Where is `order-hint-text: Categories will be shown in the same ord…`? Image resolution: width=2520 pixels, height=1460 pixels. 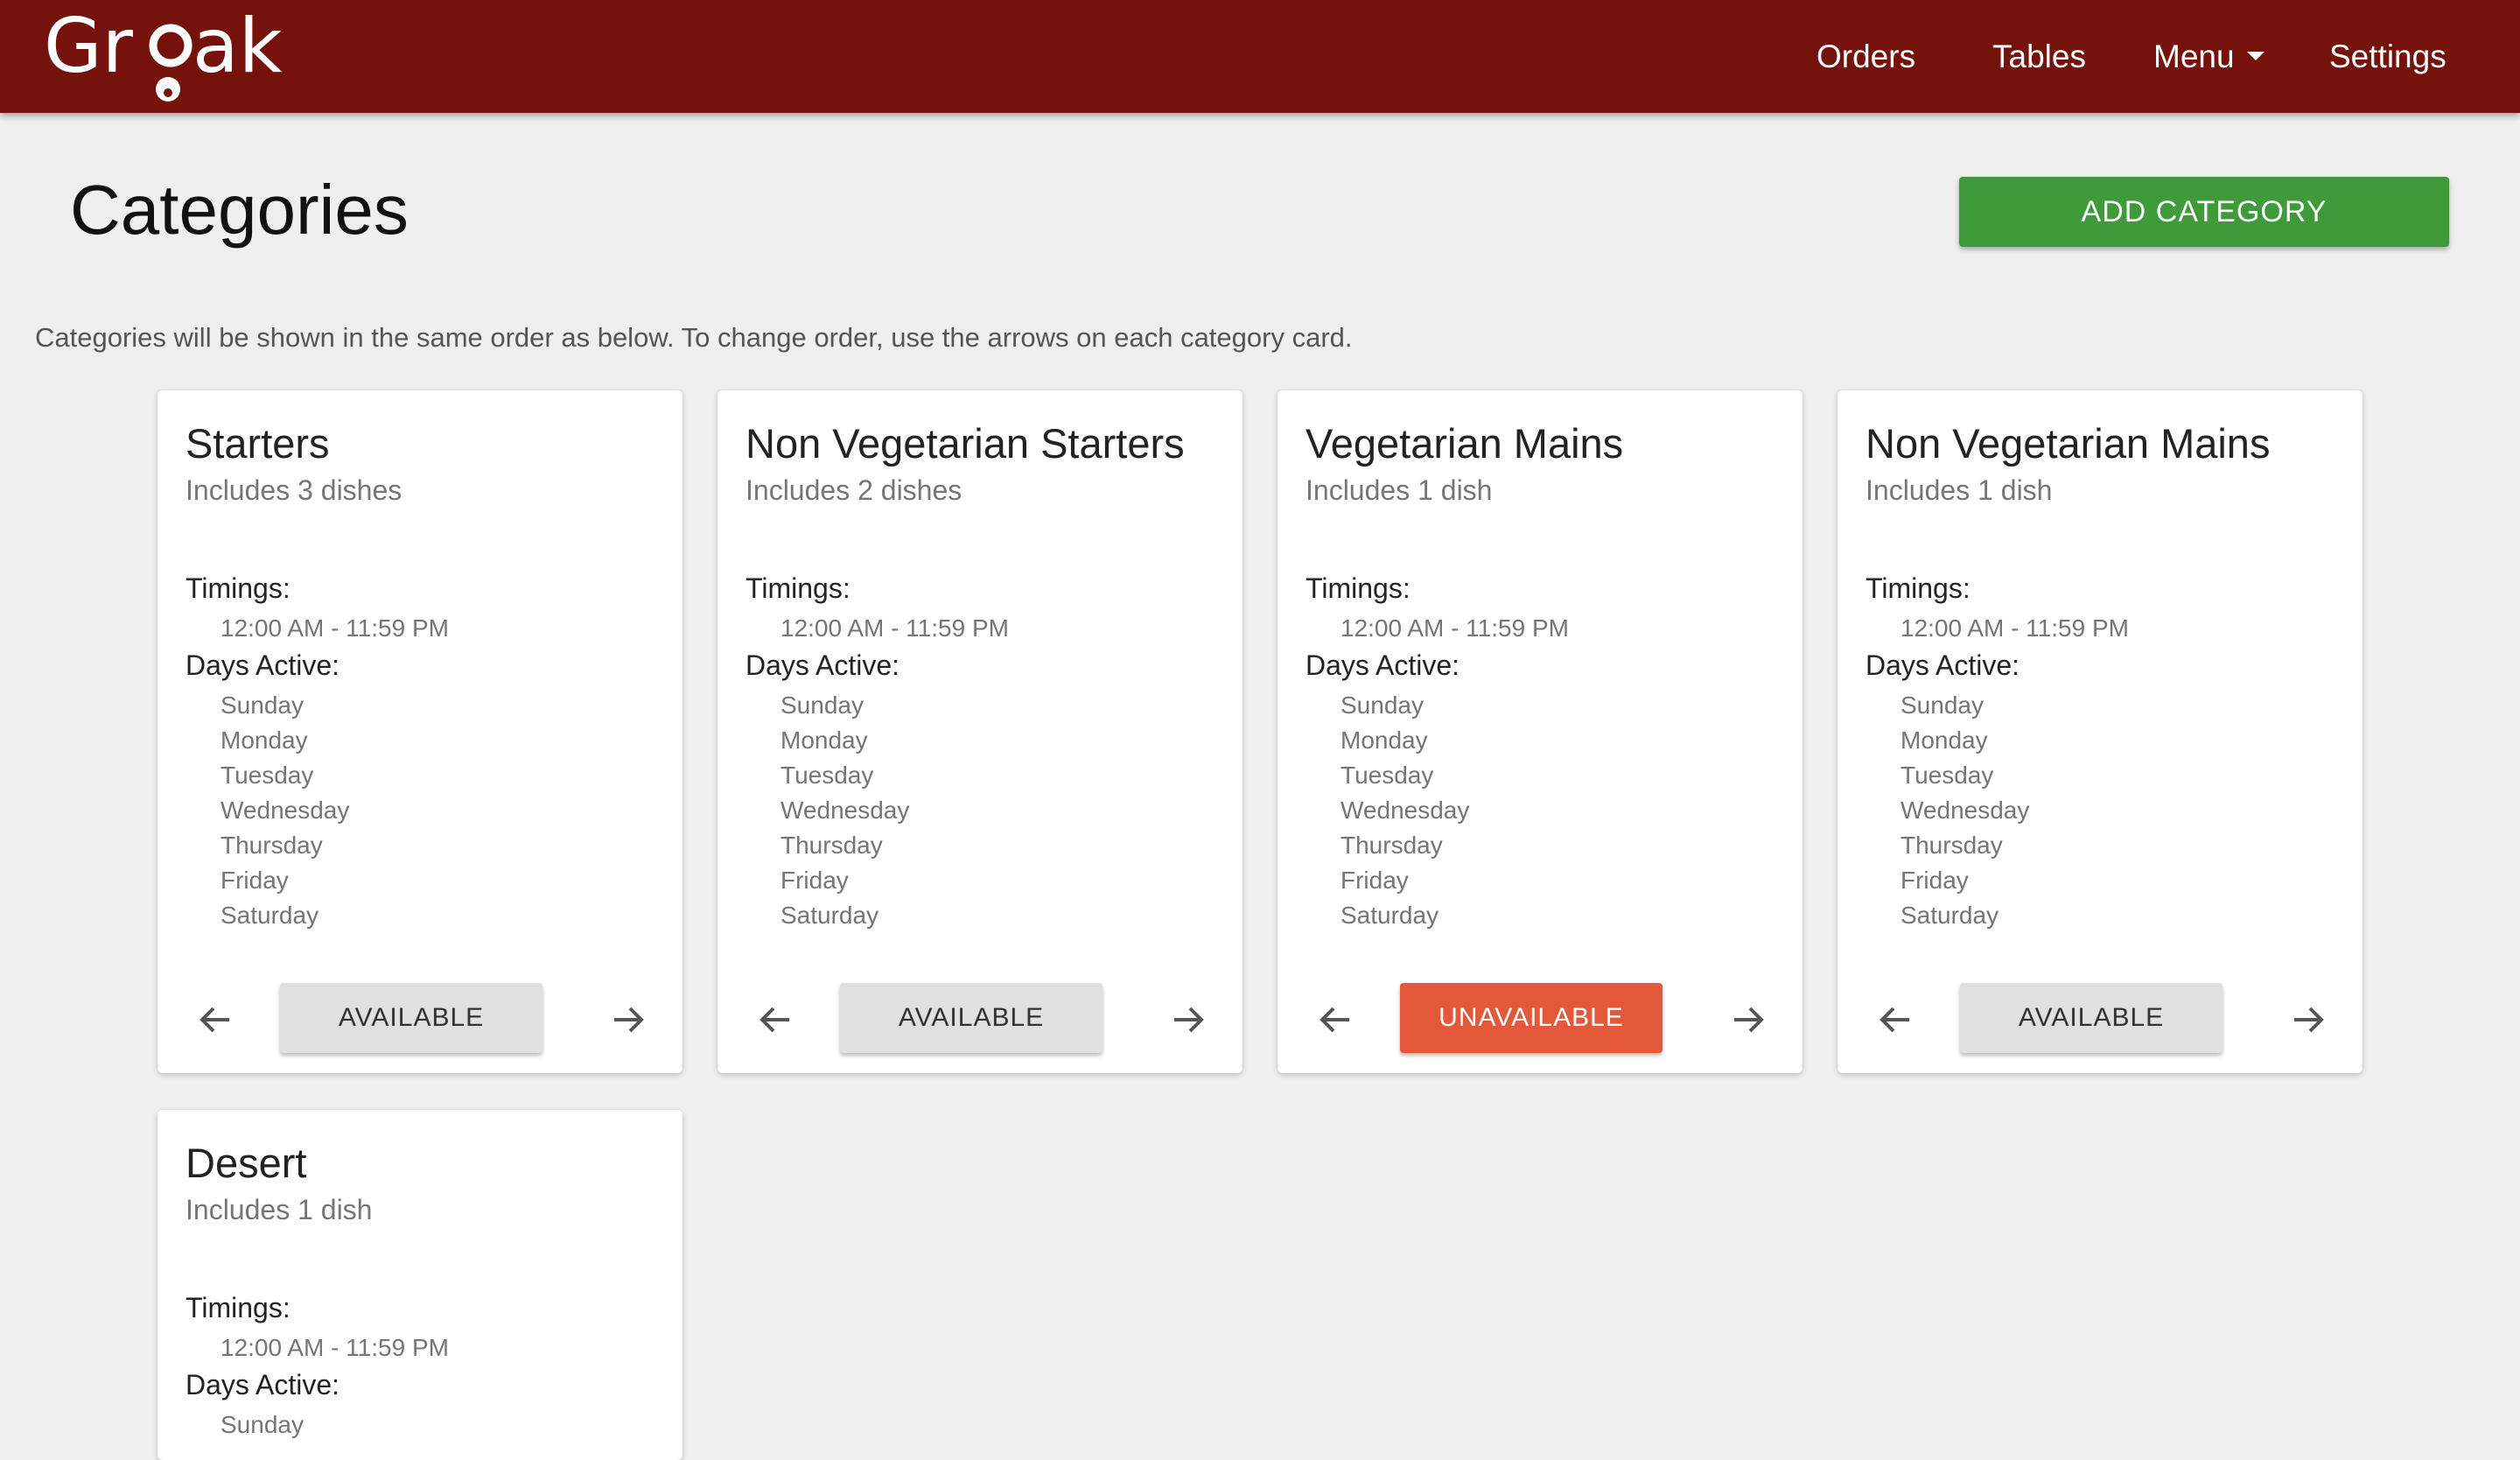
order-hint-text: Categories will be shown in the same ord… is located at coordinates (694, 338).